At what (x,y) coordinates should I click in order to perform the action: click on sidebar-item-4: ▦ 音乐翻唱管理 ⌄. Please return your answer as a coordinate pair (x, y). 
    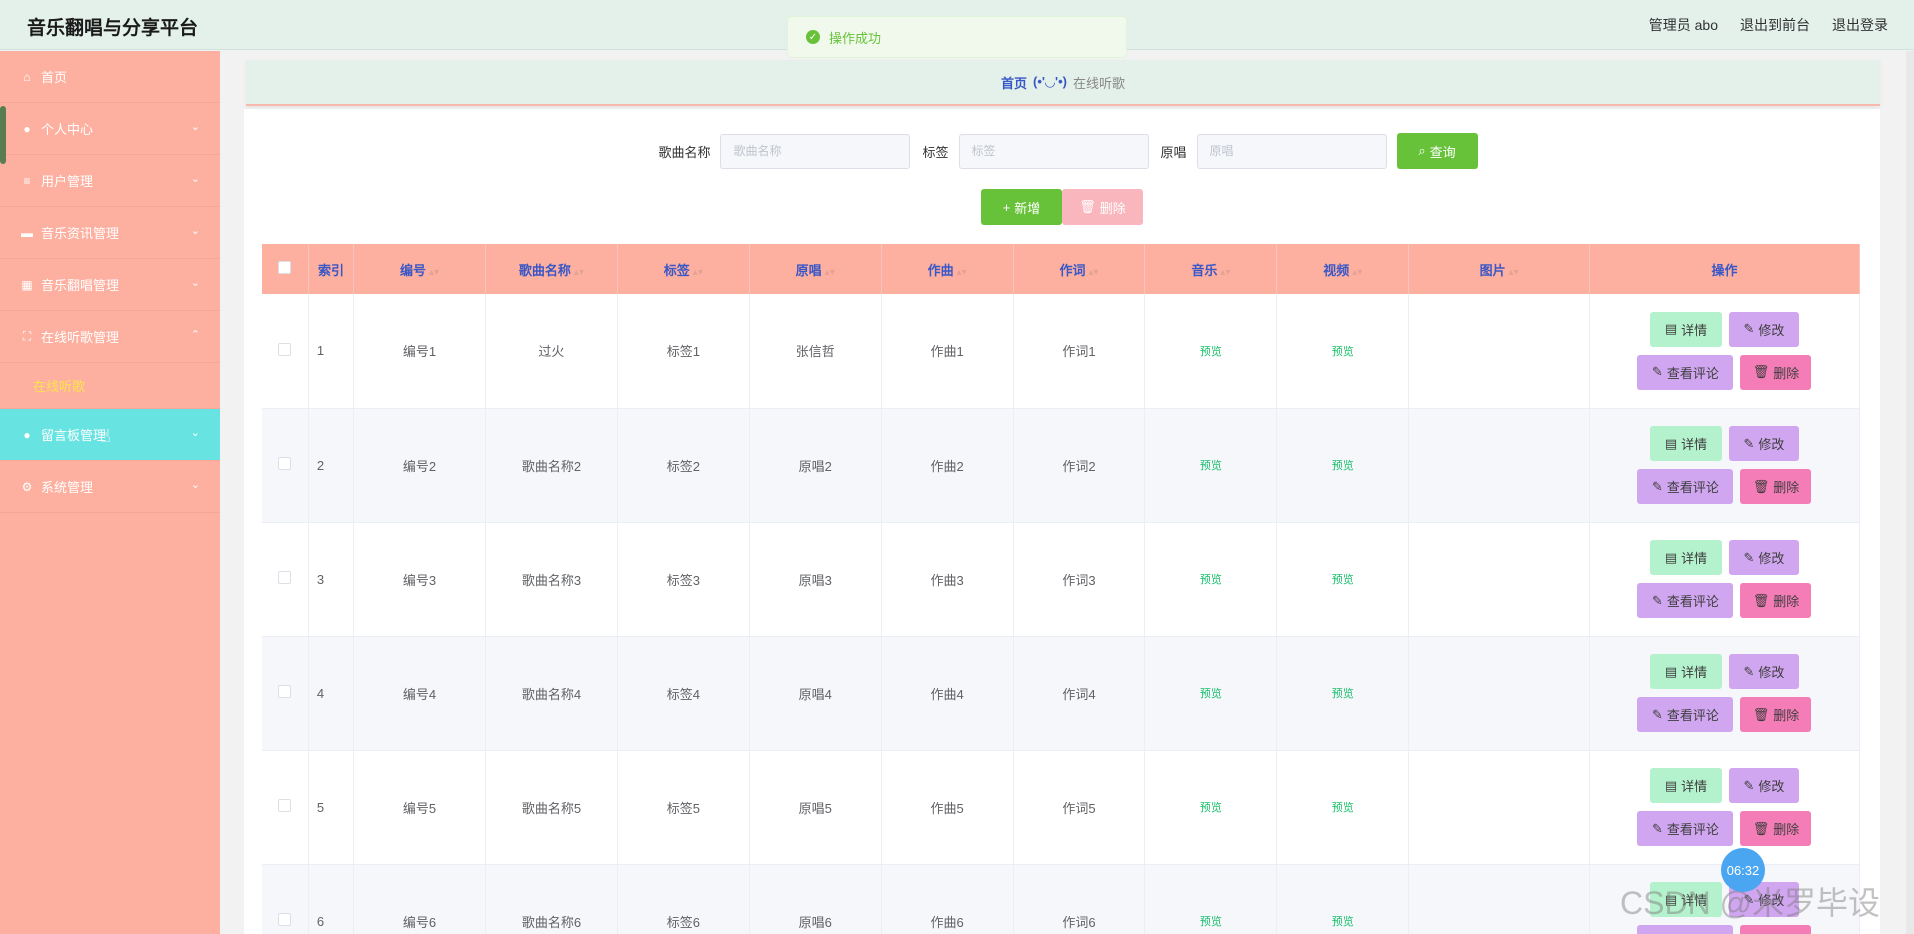
    Looking at the image, I should click on (110, 285).